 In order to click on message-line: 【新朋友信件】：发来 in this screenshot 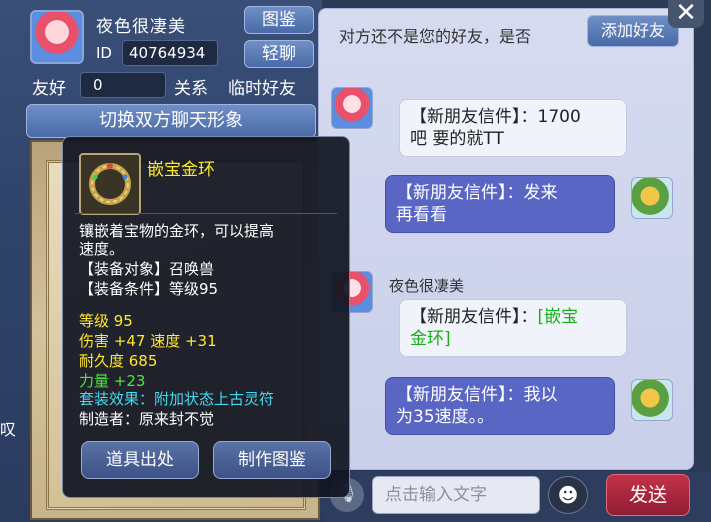, I will do `click(477, 193)`.